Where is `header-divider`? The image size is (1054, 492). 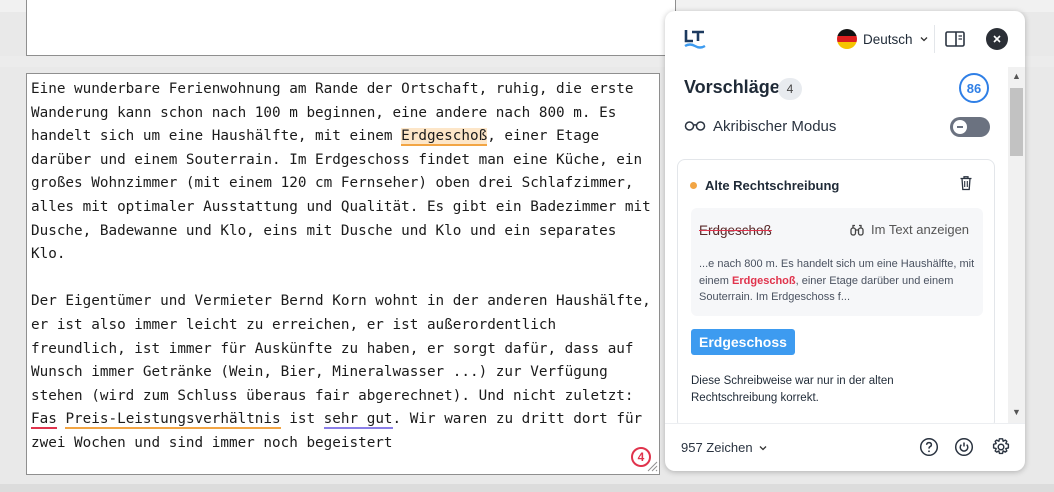 header-divider is located at coordinates (934, 39).